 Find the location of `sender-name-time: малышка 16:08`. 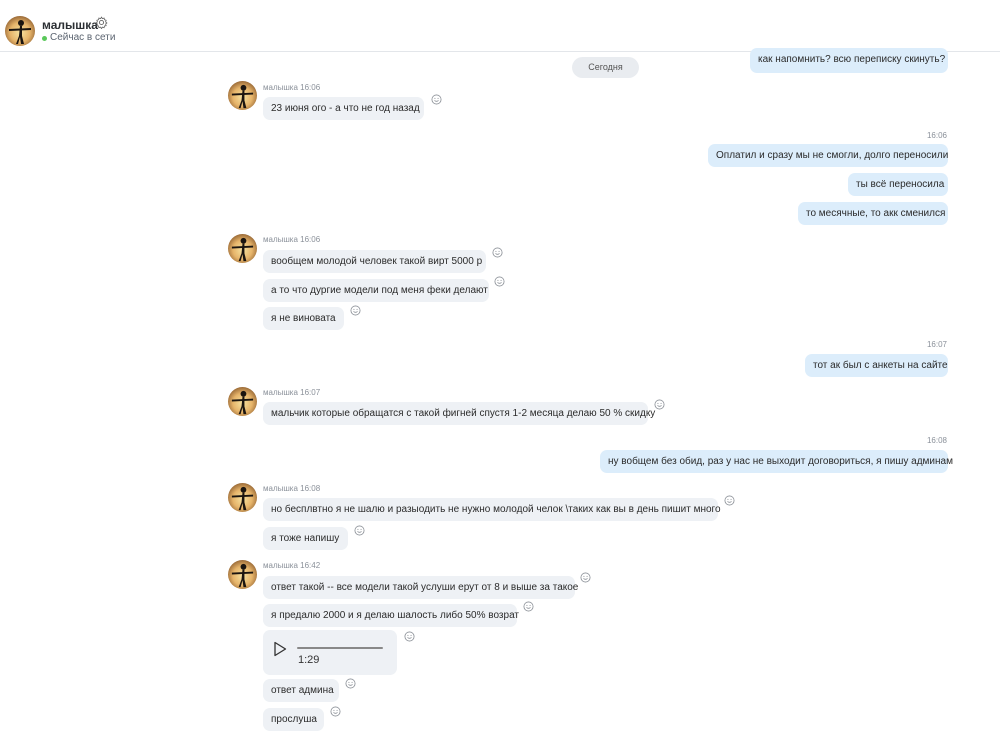

sender-name-time: малышка 16:08 is located at coordinates (292, 488).